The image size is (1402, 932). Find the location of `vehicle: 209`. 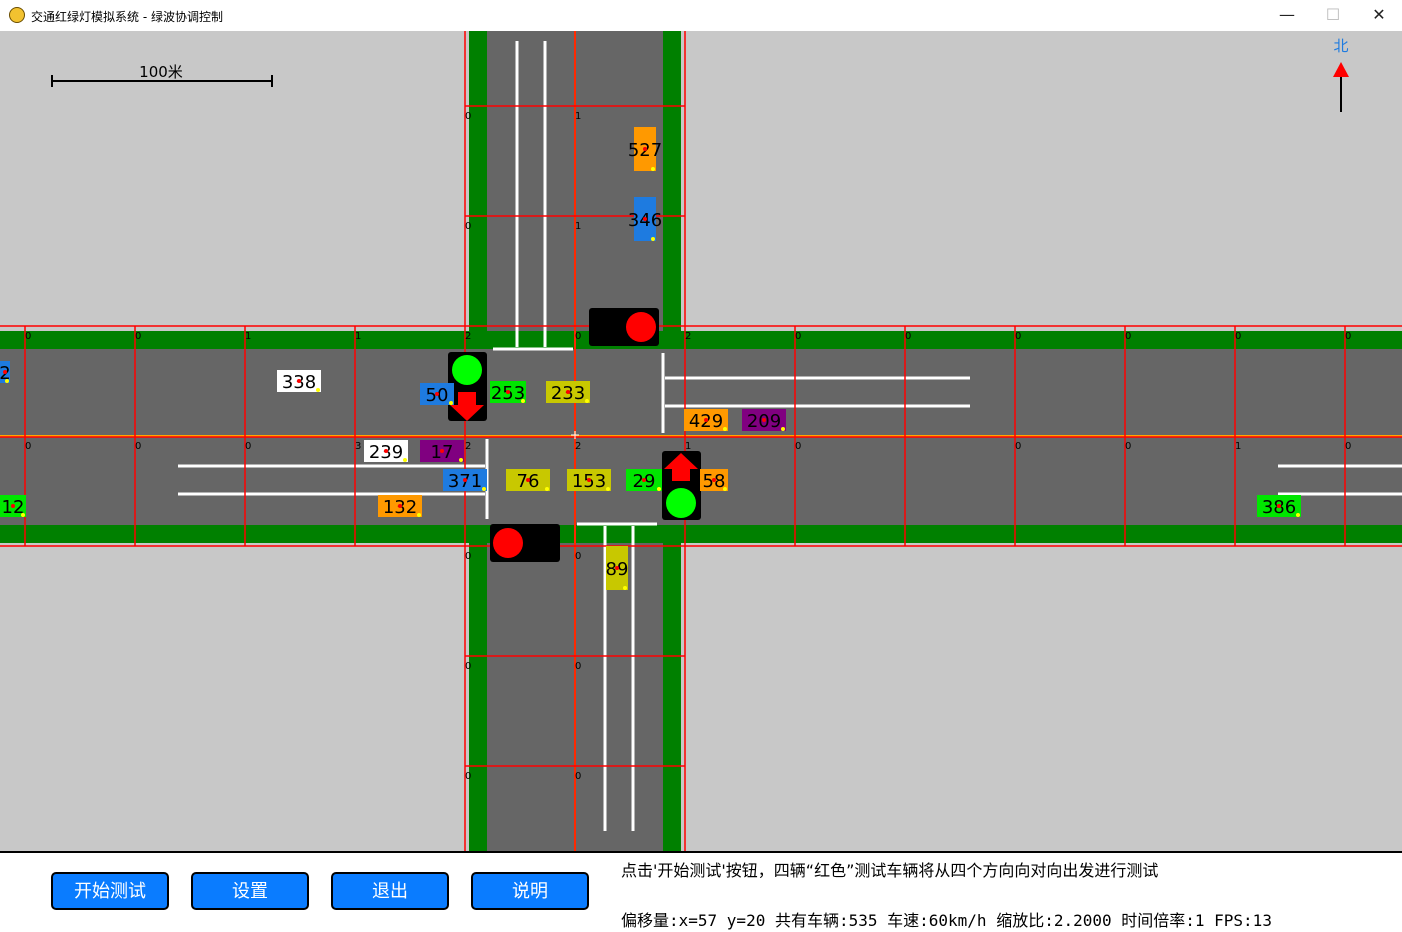

vehicle: 209 is located at coordinates (764, 420).